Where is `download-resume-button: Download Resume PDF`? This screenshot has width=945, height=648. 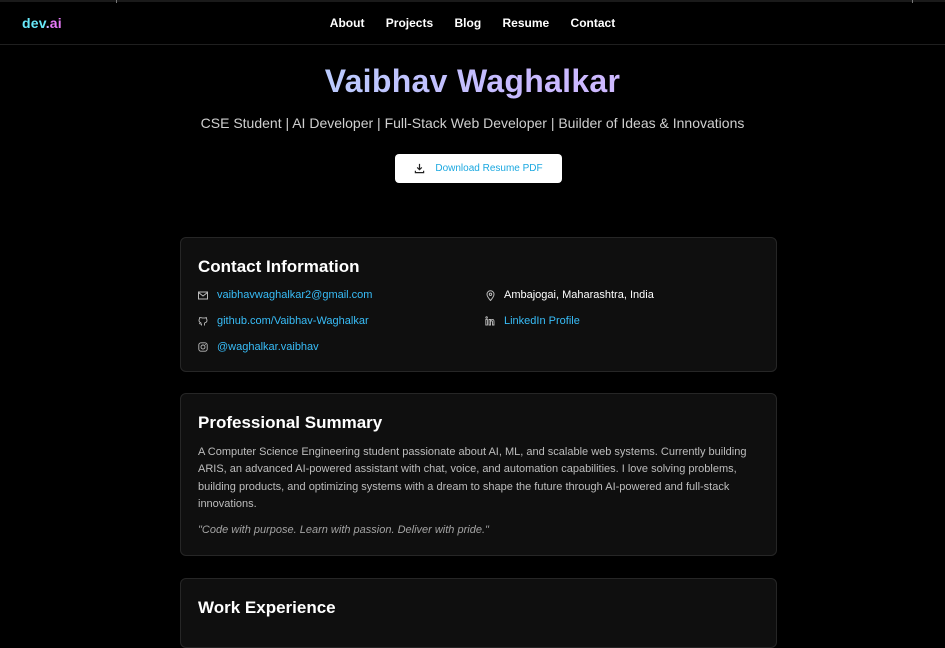 download-resume-button: Download Resume PDF is located at coordinates (478, 168).